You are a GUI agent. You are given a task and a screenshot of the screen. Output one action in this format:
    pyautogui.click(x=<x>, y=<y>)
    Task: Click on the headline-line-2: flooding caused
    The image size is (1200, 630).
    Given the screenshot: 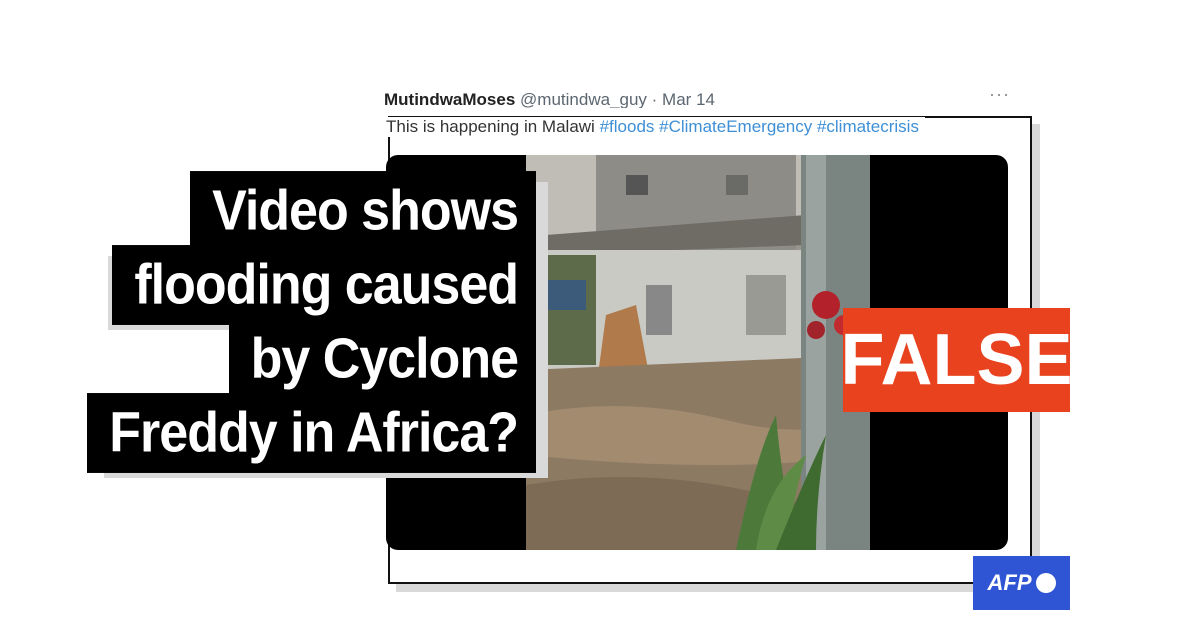 What is the action you would take?
    pyautogui.click(x=324, y=285)
    